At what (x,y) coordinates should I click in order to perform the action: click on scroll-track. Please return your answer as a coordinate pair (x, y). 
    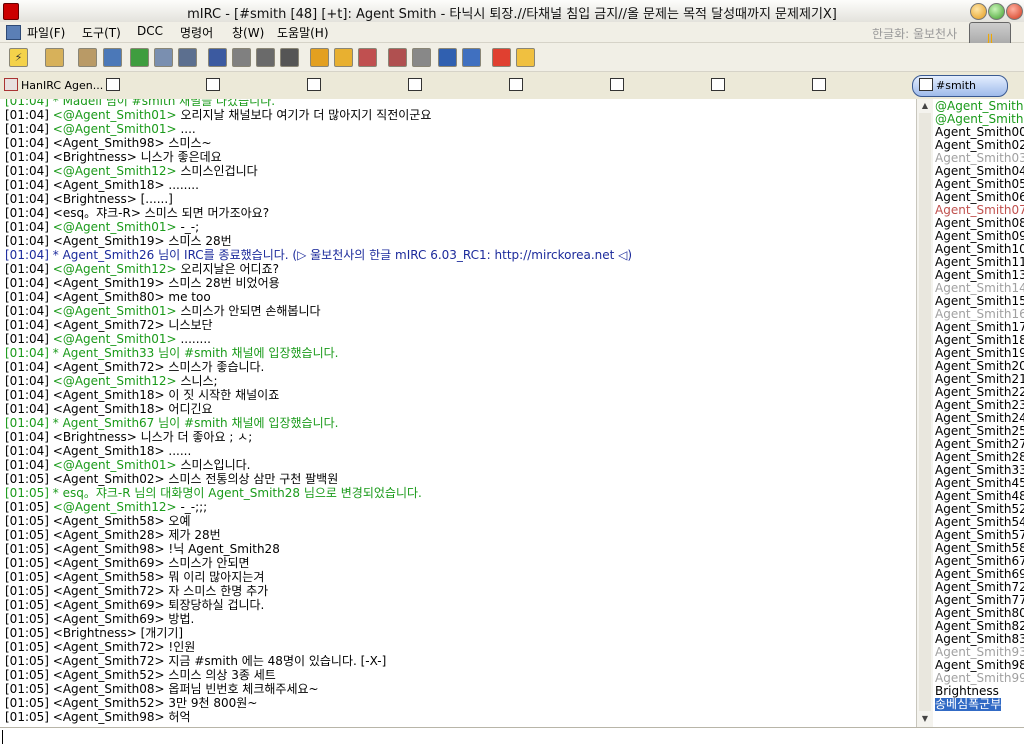
    Looking at the image, I should click on (925, 412).